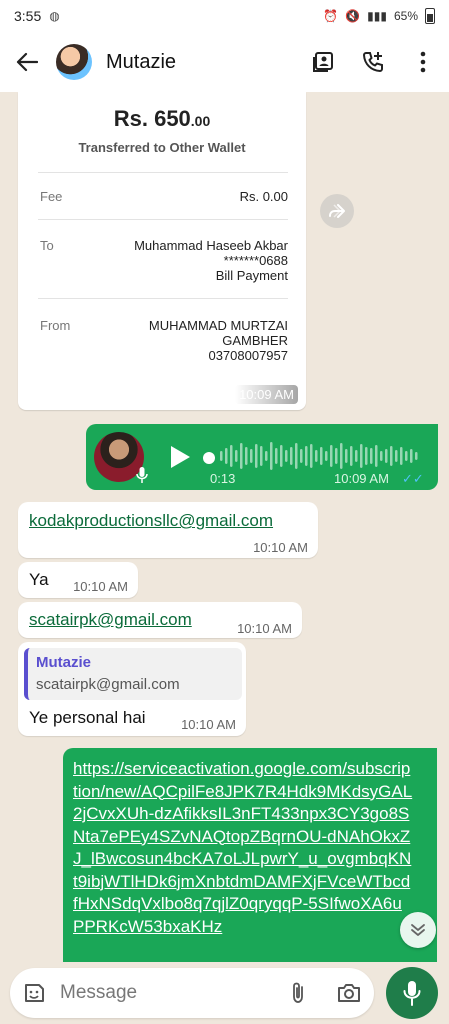 This screenshot has width=449, height=1024. Describe the element at coordinates (337, 211) in the screenshot. I see `forward-icon` at that location.